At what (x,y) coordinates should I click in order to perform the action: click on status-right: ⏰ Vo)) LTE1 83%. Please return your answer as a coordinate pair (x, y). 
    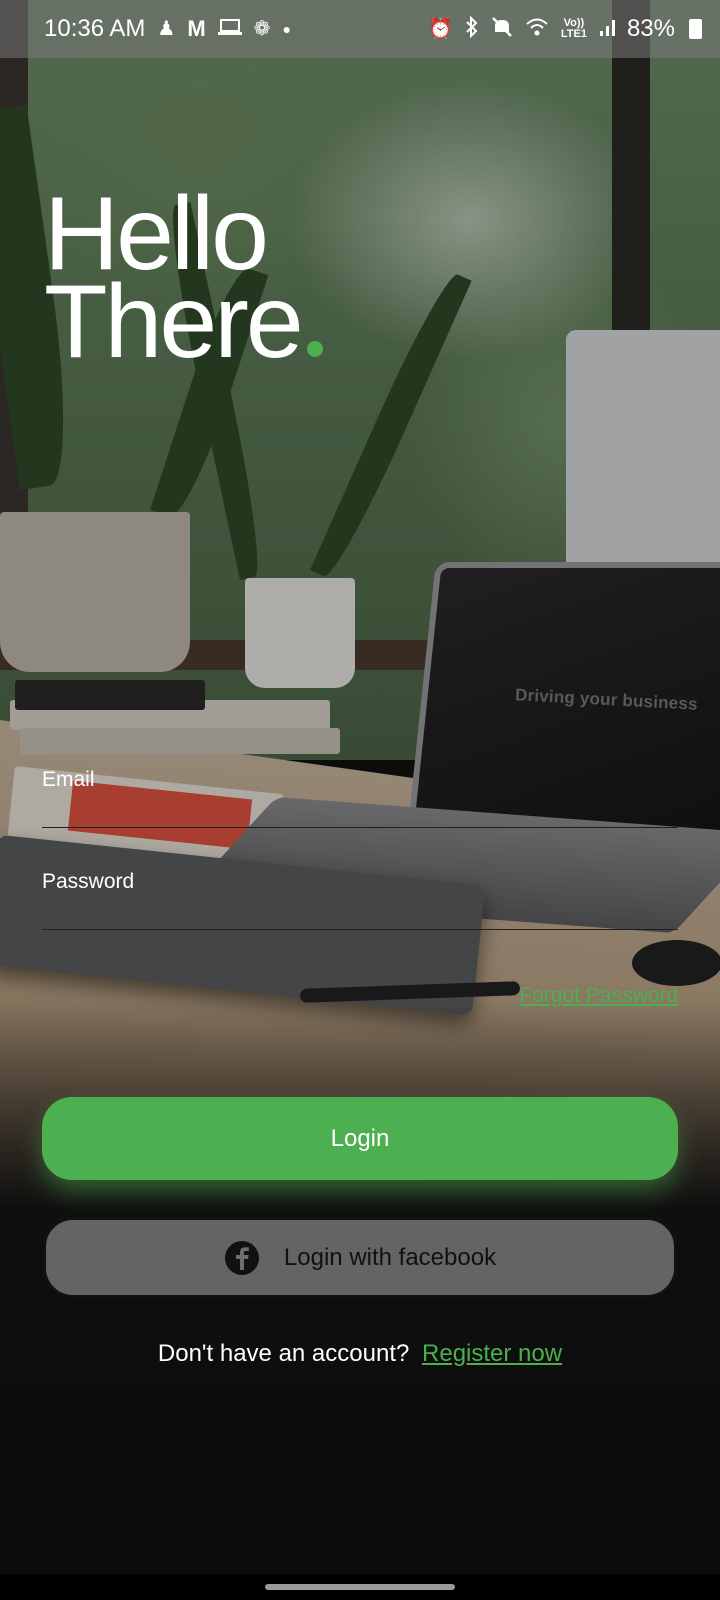
    Looking at the image, I should click on (565, 29).